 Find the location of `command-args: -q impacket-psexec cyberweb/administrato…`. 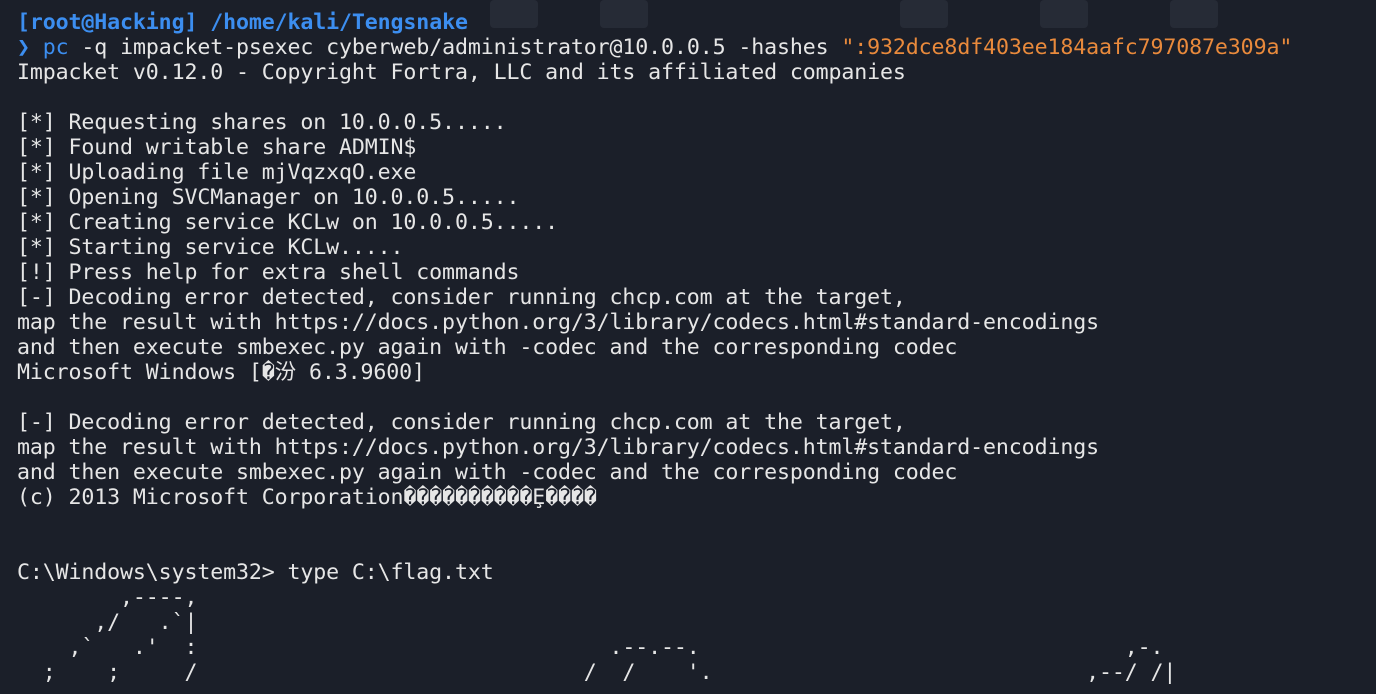

command-args: -q impacket-psexec cyberweb/administrato… is located at coordinates (455, 47).